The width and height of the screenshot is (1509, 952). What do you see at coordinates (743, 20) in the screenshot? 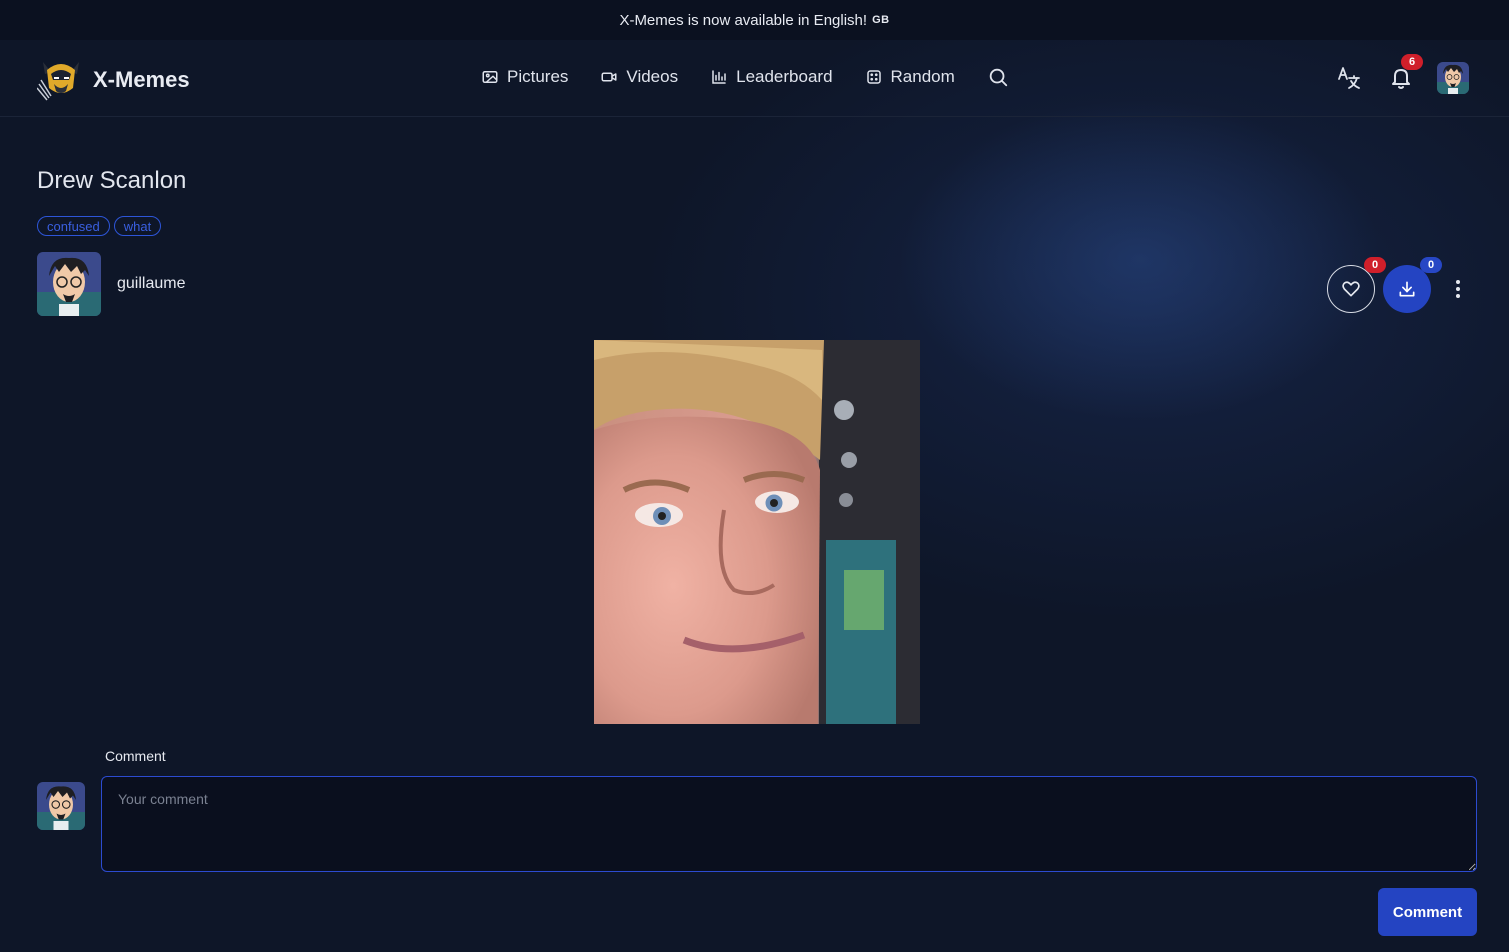
I see `banner-text: X-Memes is now available in English!` at bounding box center [743, 20].